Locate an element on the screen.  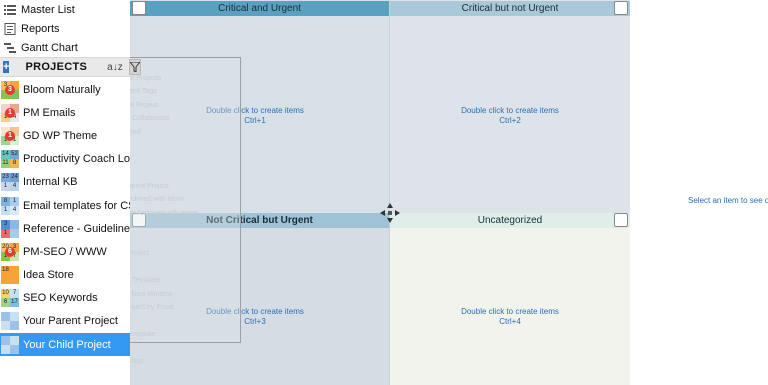
nav-label-reports: Reports is located at coordinates (40, 28).